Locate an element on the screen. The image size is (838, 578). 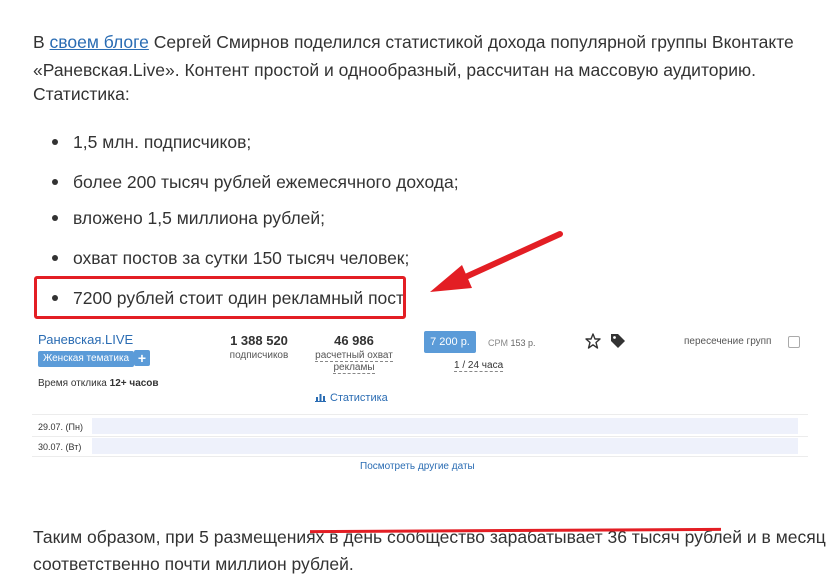
response-value: 12+ часов is located at coordinates (134, 383).